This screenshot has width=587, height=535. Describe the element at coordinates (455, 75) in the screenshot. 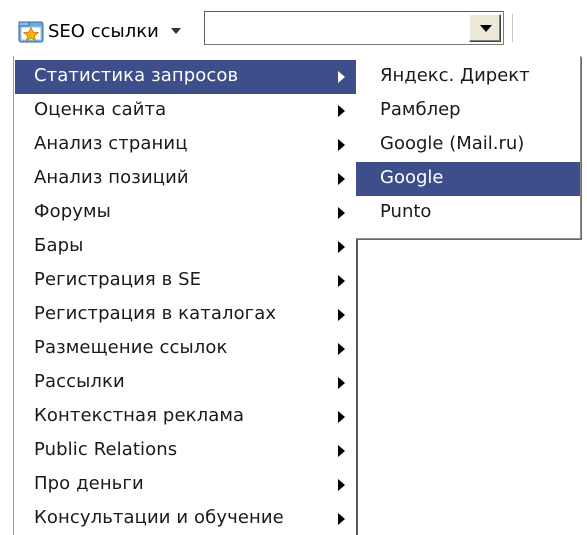

I see `submenu-item-label: Яндекс. Директ` at that location.